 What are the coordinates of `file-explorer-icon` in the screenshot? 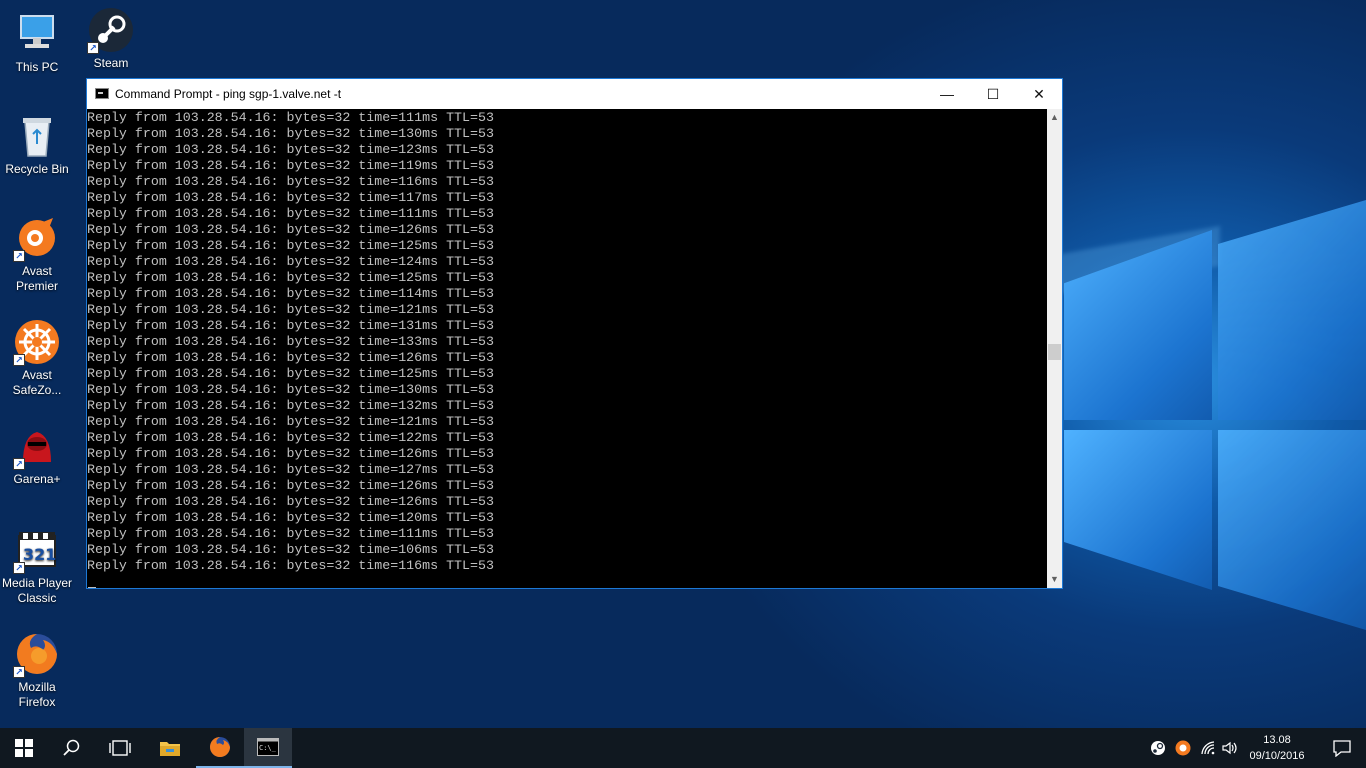 It's located at (170, 749).